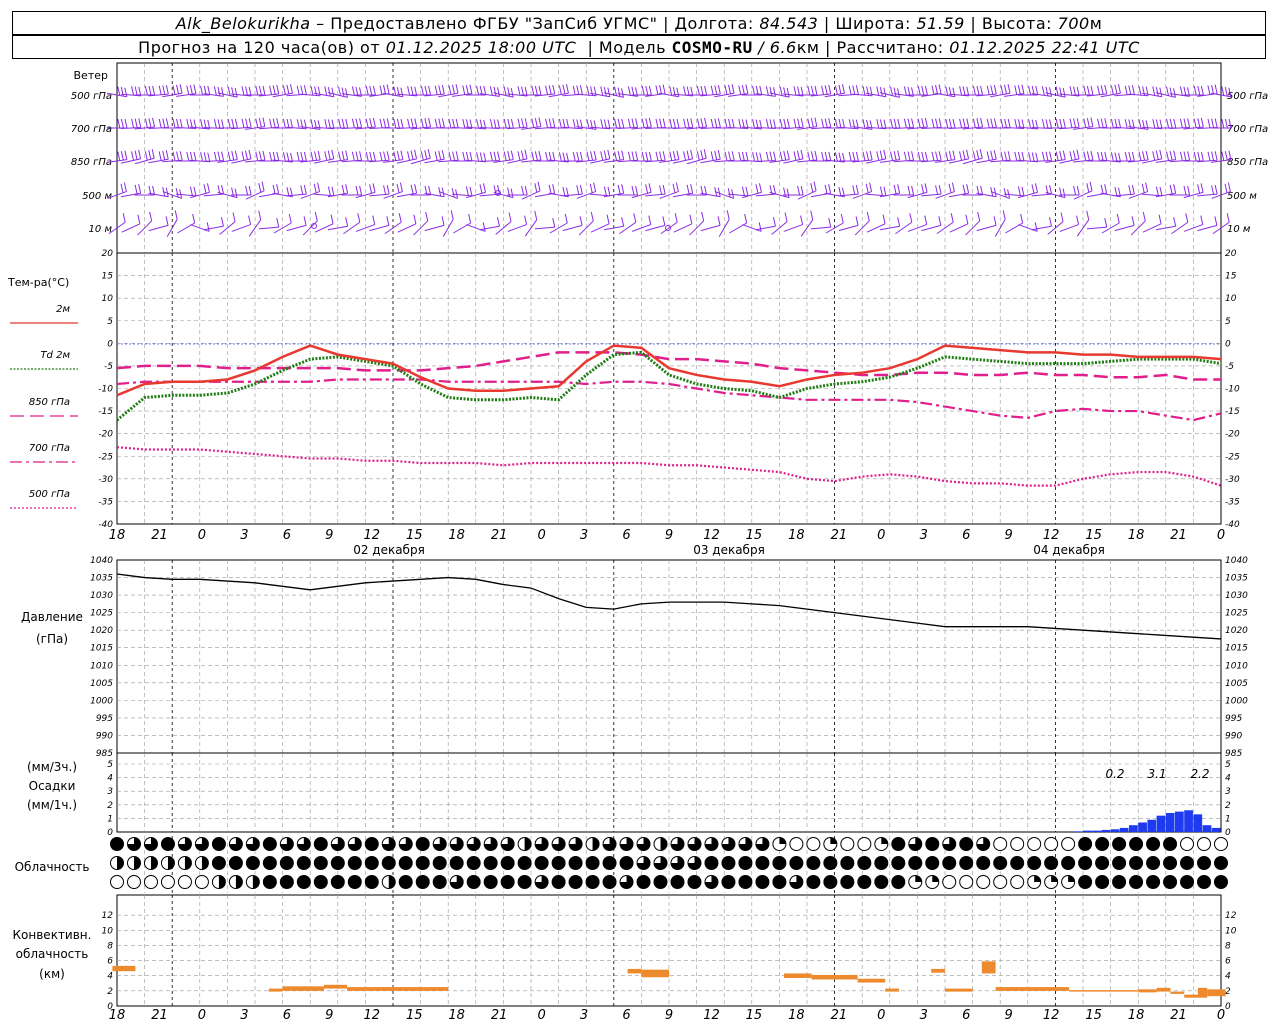 The height and width of the screenshot is (1024, 1280). What do you see at coordinates (52, 935) in the screenshot?
I see `conv-title-1: Конвективн.` at bounding box center [52, 935].